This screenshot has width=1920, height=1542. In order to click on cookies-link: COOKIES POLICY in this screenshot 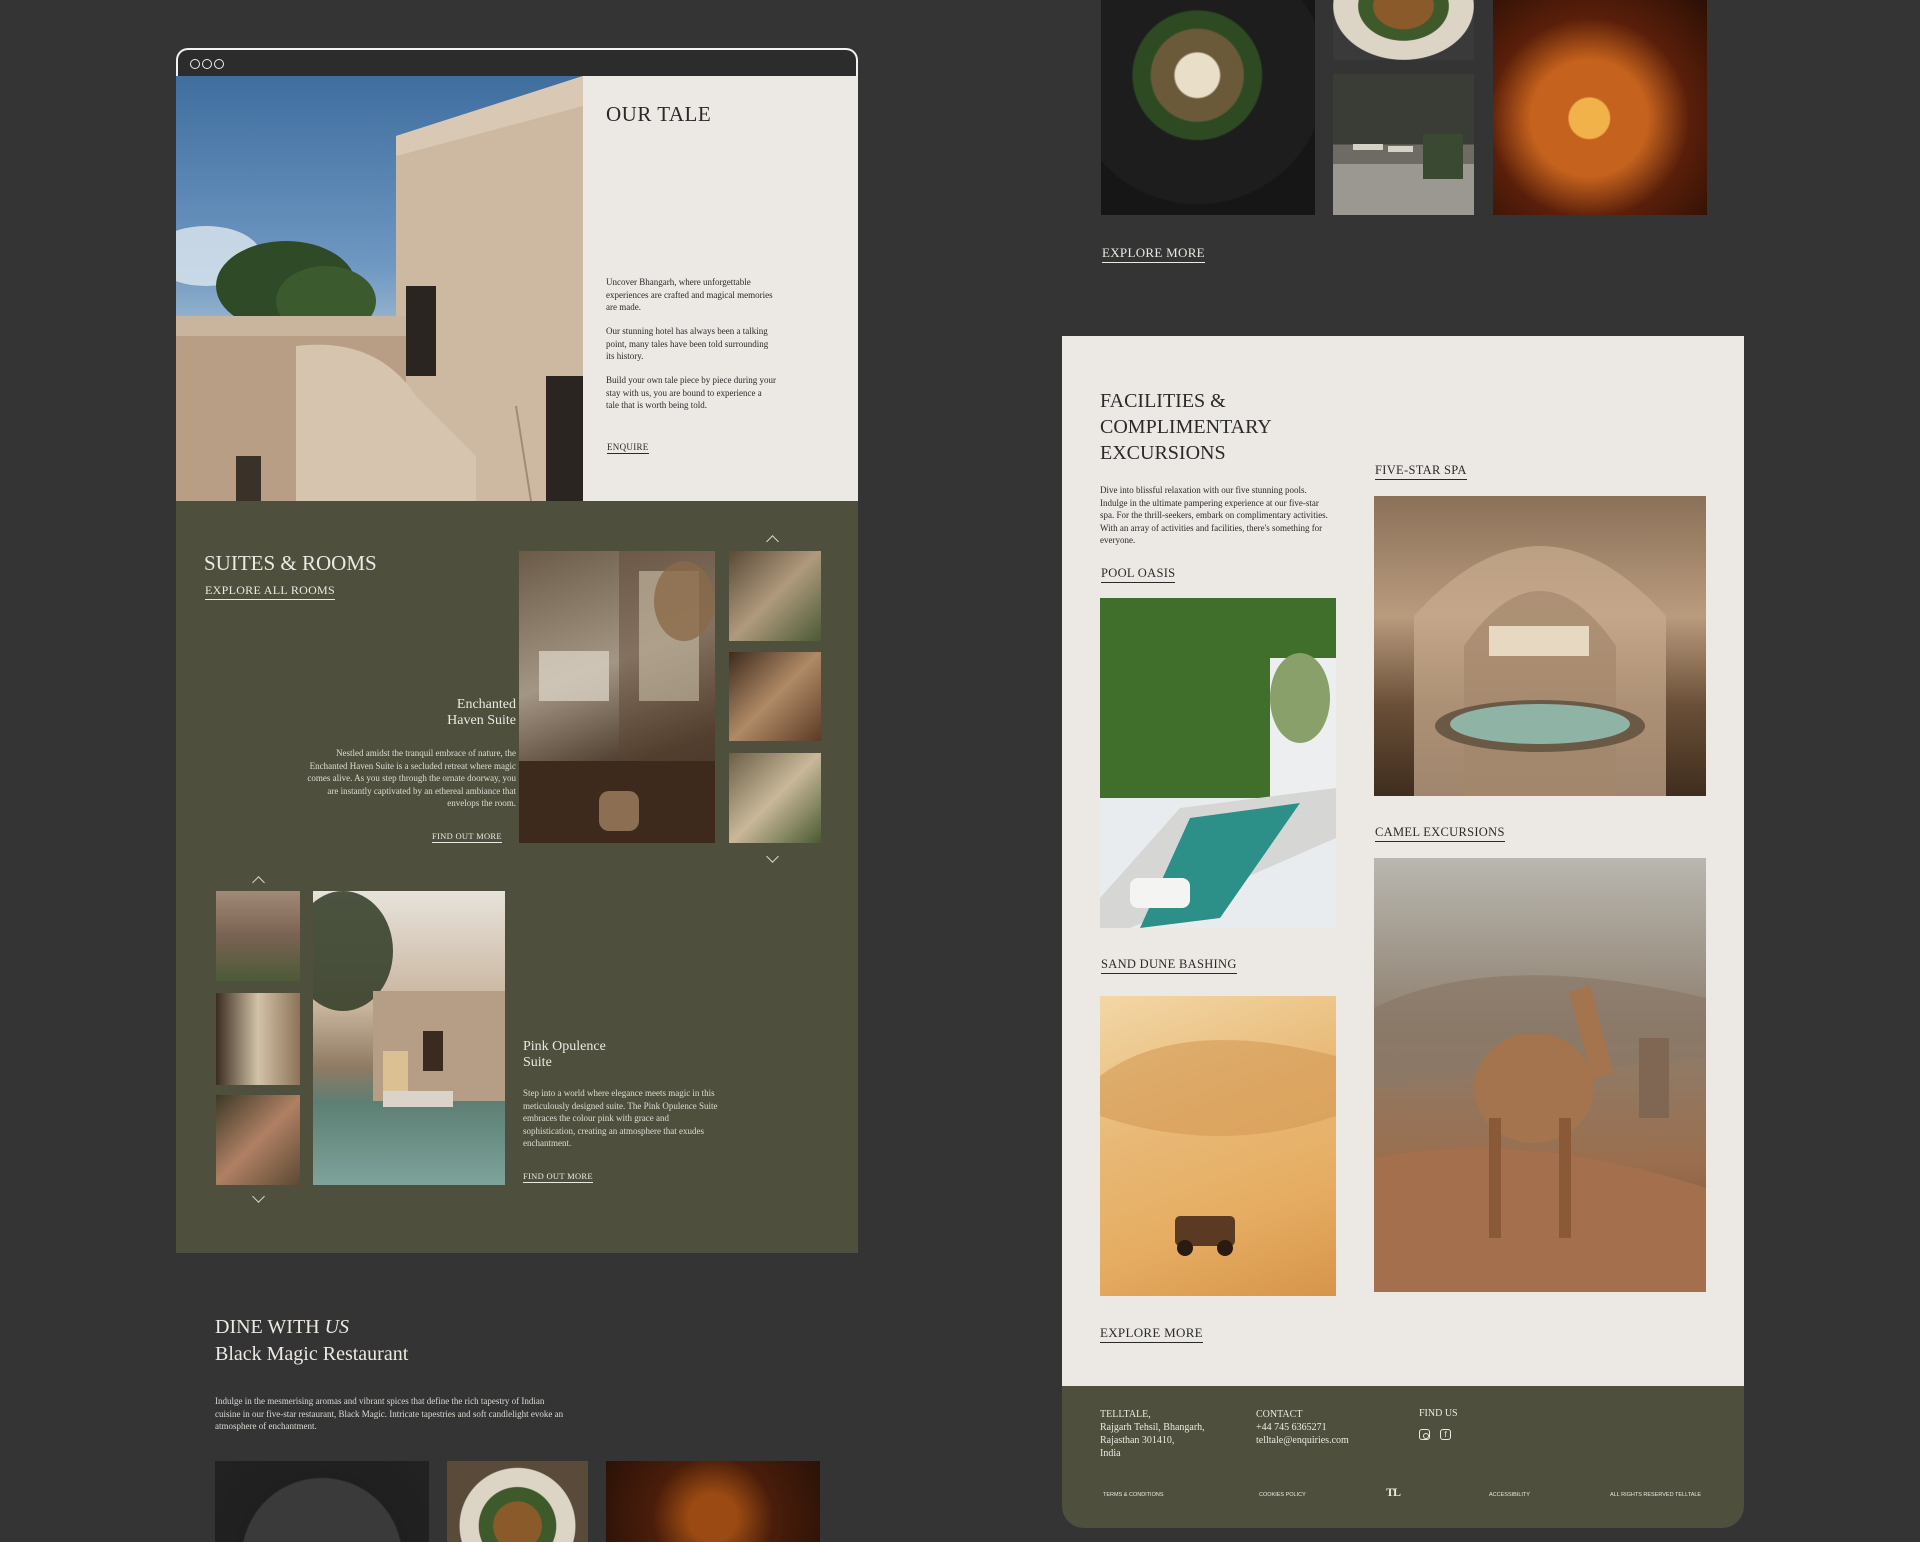, I will do `click(1282, 1495)`.